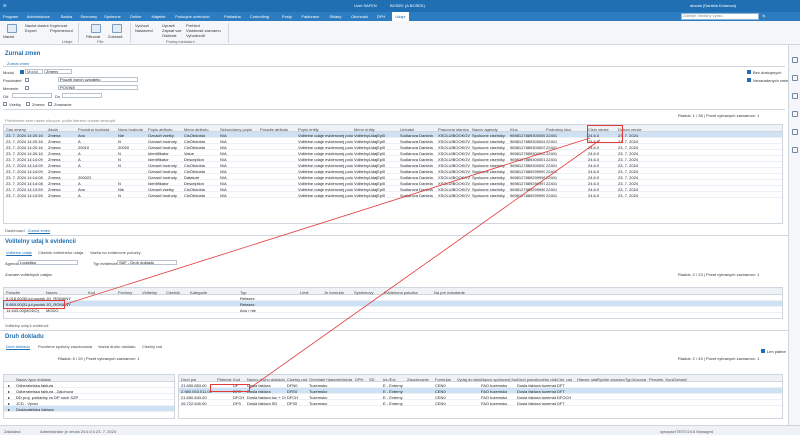  Describe the element at coordinates (9, 409) in the screenshot. I see `folder-icon: ▸` at that location.